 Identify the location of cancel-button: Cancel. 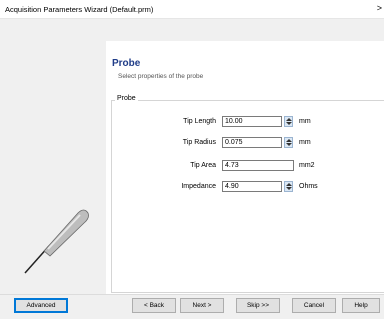
(314, 305).